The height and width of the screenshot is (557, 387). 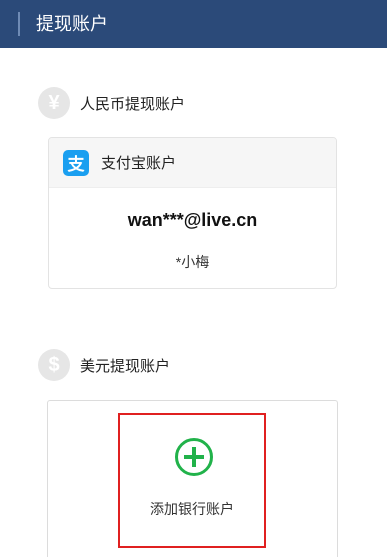 What do you see at coordinates (192, 163) in the screenshot?
I see `card-header: 支 支付宝账户` at bounding box center [192, 163].